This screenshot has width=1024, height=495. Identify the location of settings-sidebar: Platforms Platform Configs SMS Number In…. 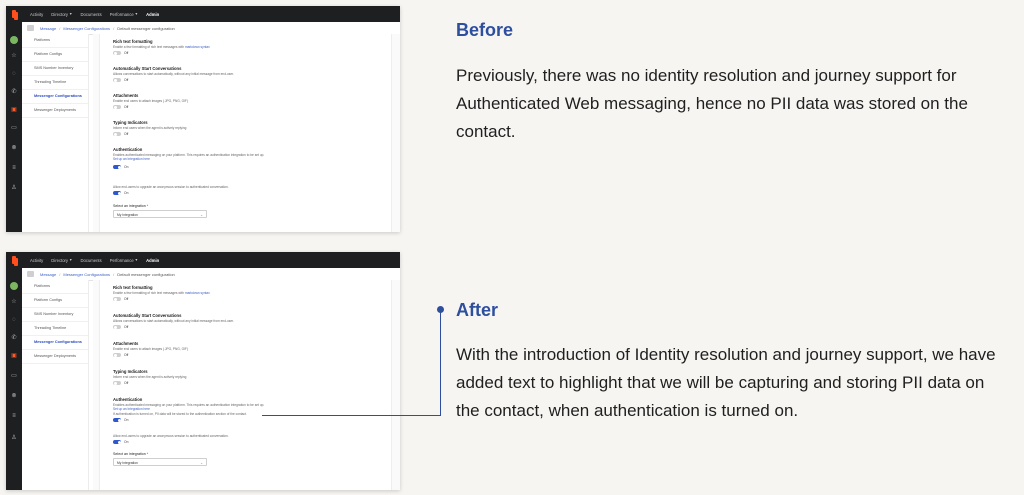
(55, 385).